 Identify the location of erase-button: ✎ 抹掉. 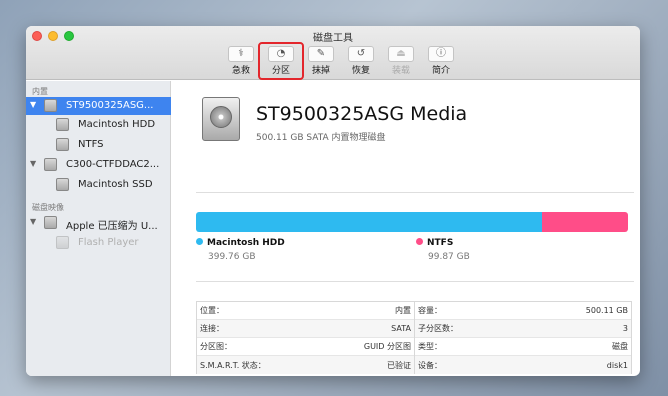
(321, 62).